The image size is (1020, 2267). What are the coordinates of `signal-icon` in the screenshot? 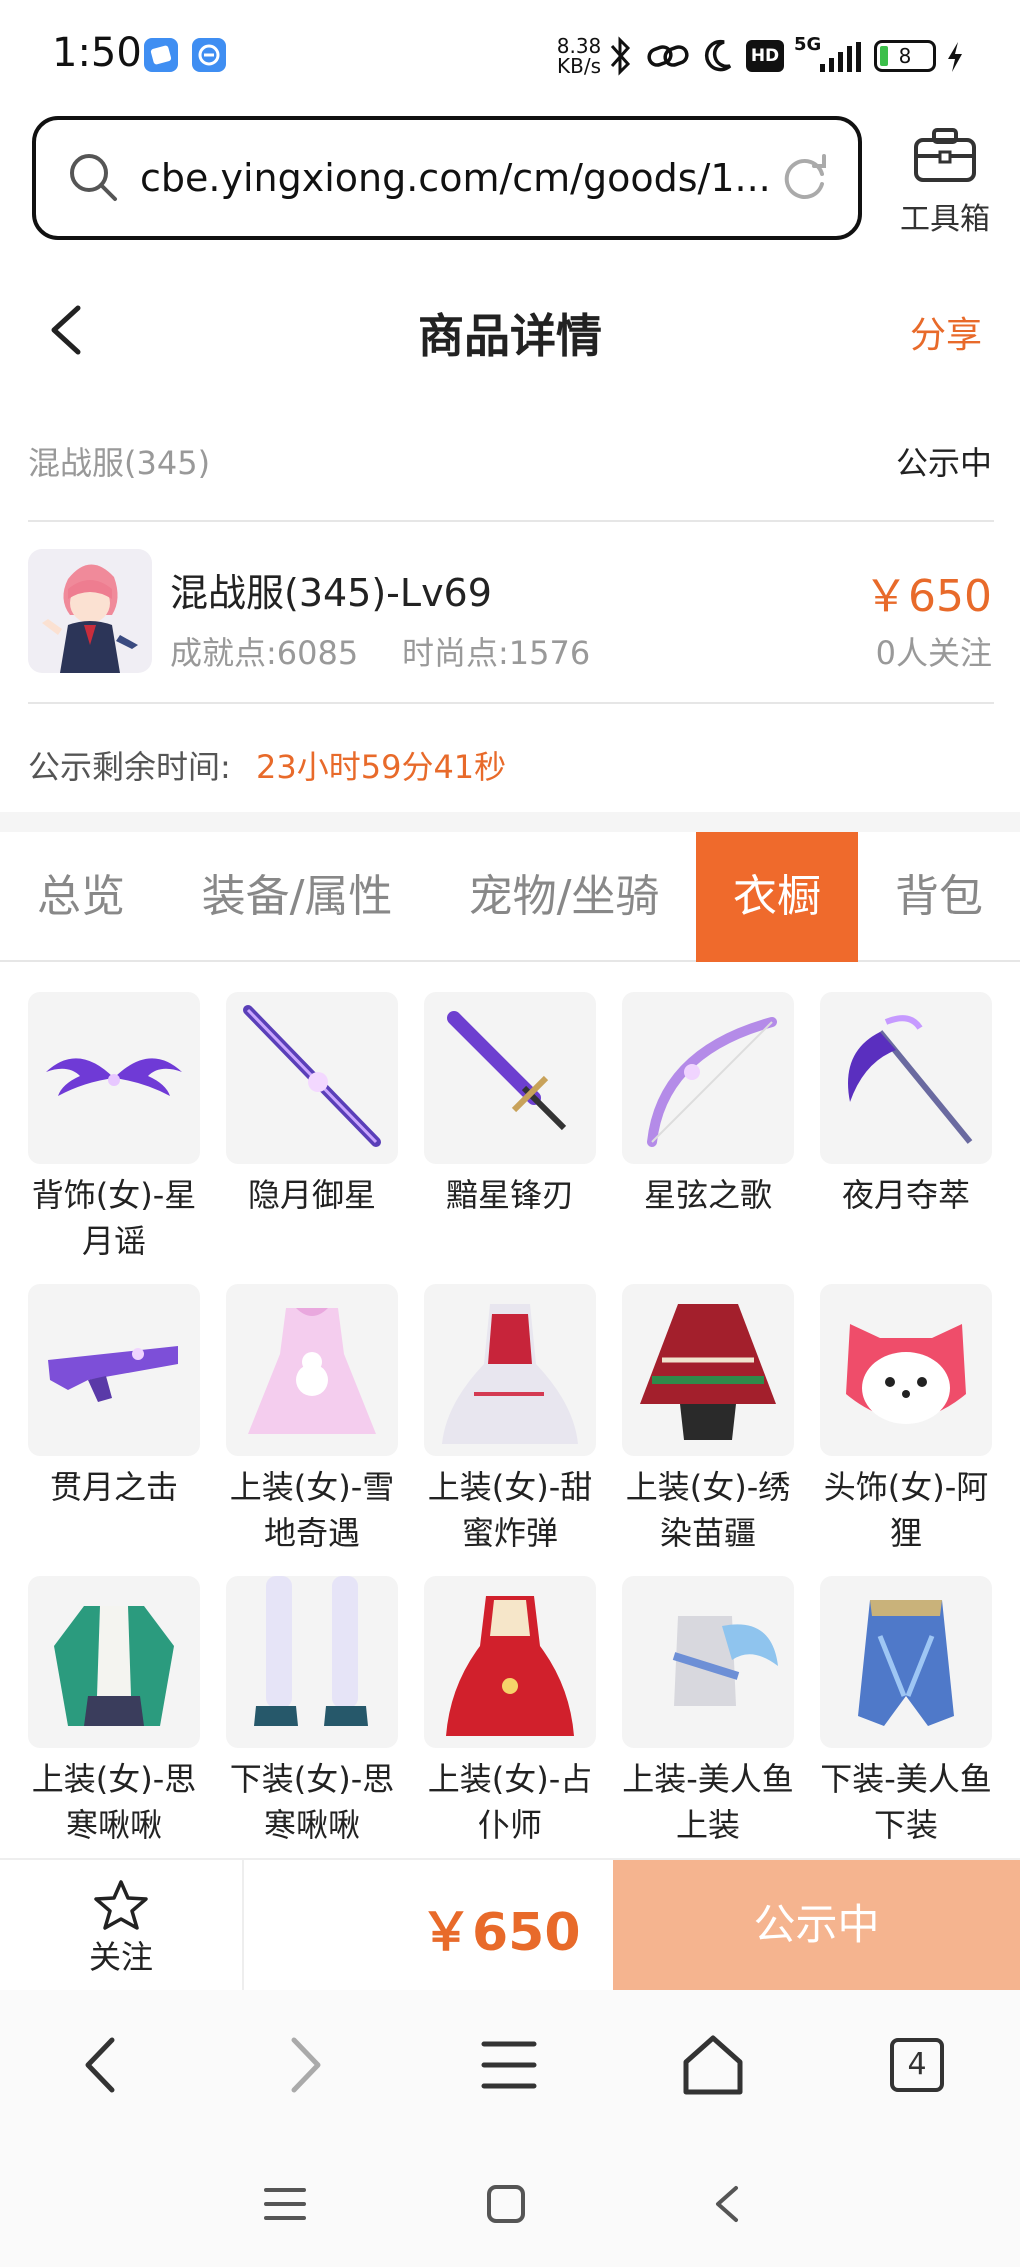 It's located at (840, 57).